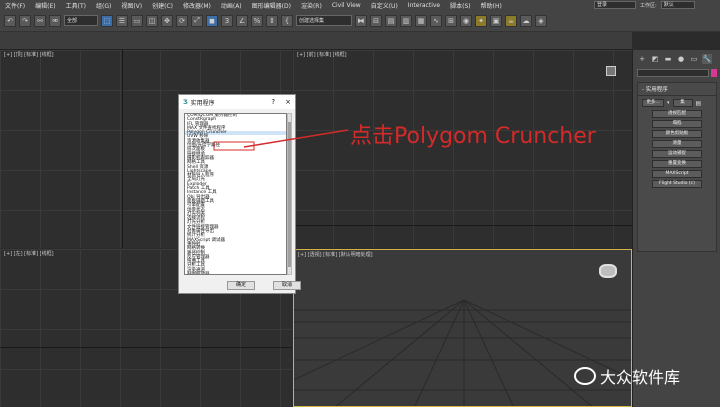 The width and height of the screenshot is (720, 407). What do you see at coordinates (473, 136) in the screenshot?
I see `annotation-text: 点击Polygom Cruncher` at bounding box center [473, 136].